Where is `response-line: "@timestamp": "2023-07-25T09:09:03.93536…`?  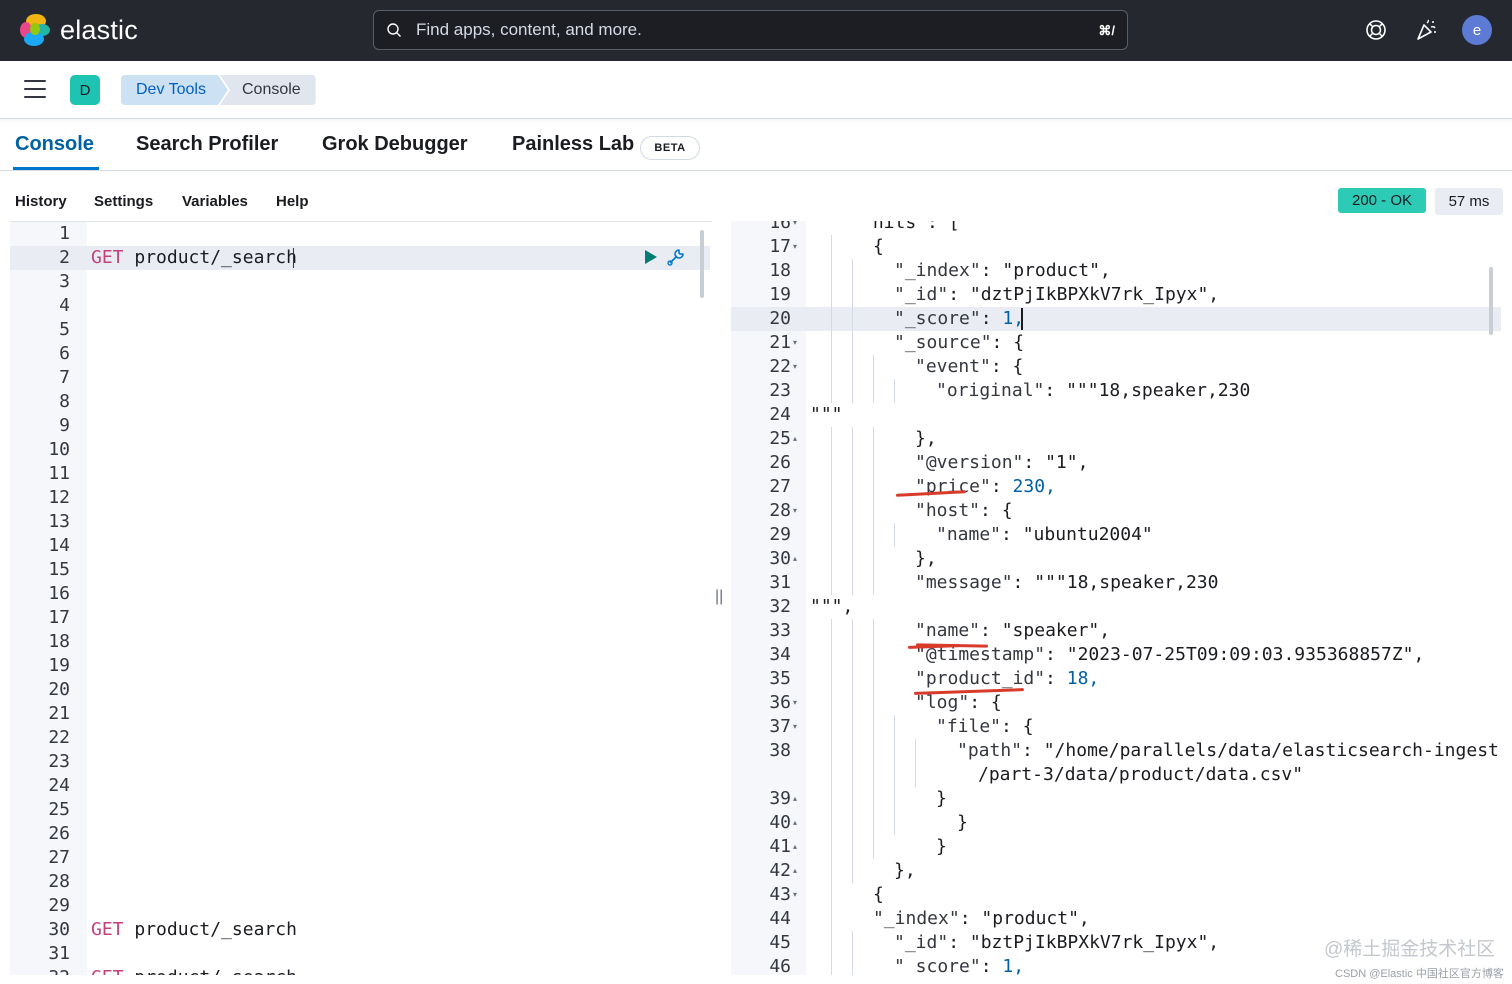 response-line: "@timestamp": "2023-07-25T09:09:03.93536… is located at coordinates (1169, 655).